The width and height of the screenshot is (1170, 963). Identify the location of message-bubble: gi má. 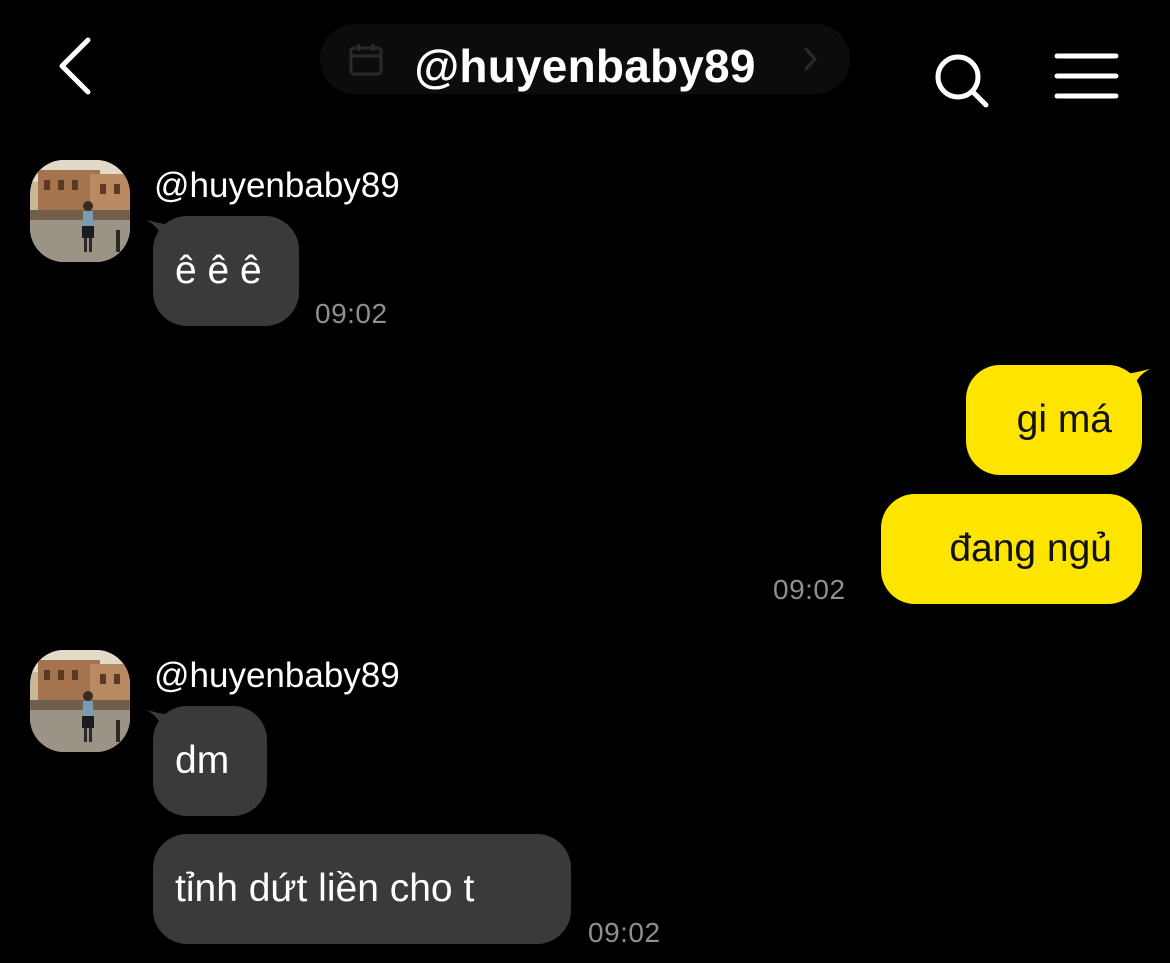
(1054, 420).